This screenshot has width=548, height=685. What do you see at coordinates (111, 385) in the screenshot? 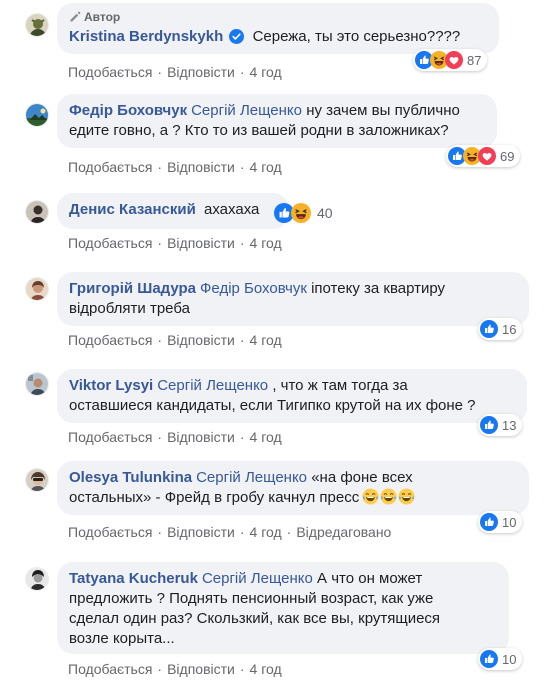
I see `comment-author: Viktor Lysyi` at bounding box center [111, 385].